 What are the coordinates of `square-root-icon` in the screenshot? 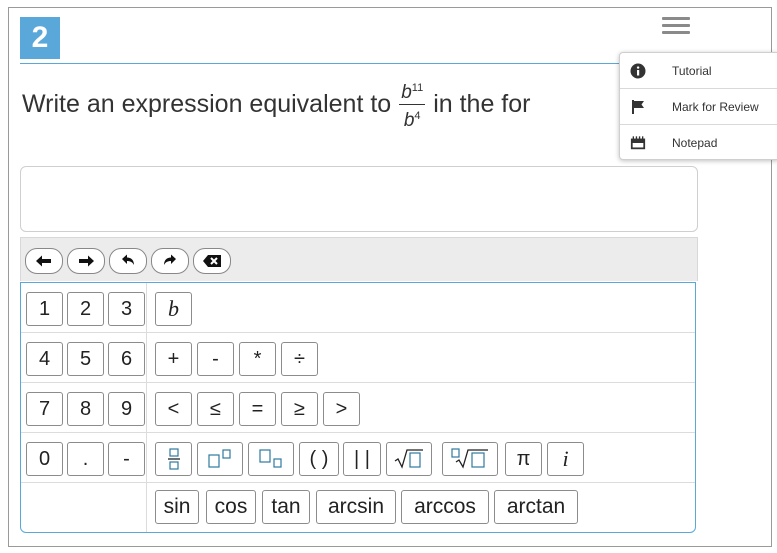 It's located at (408, 459).